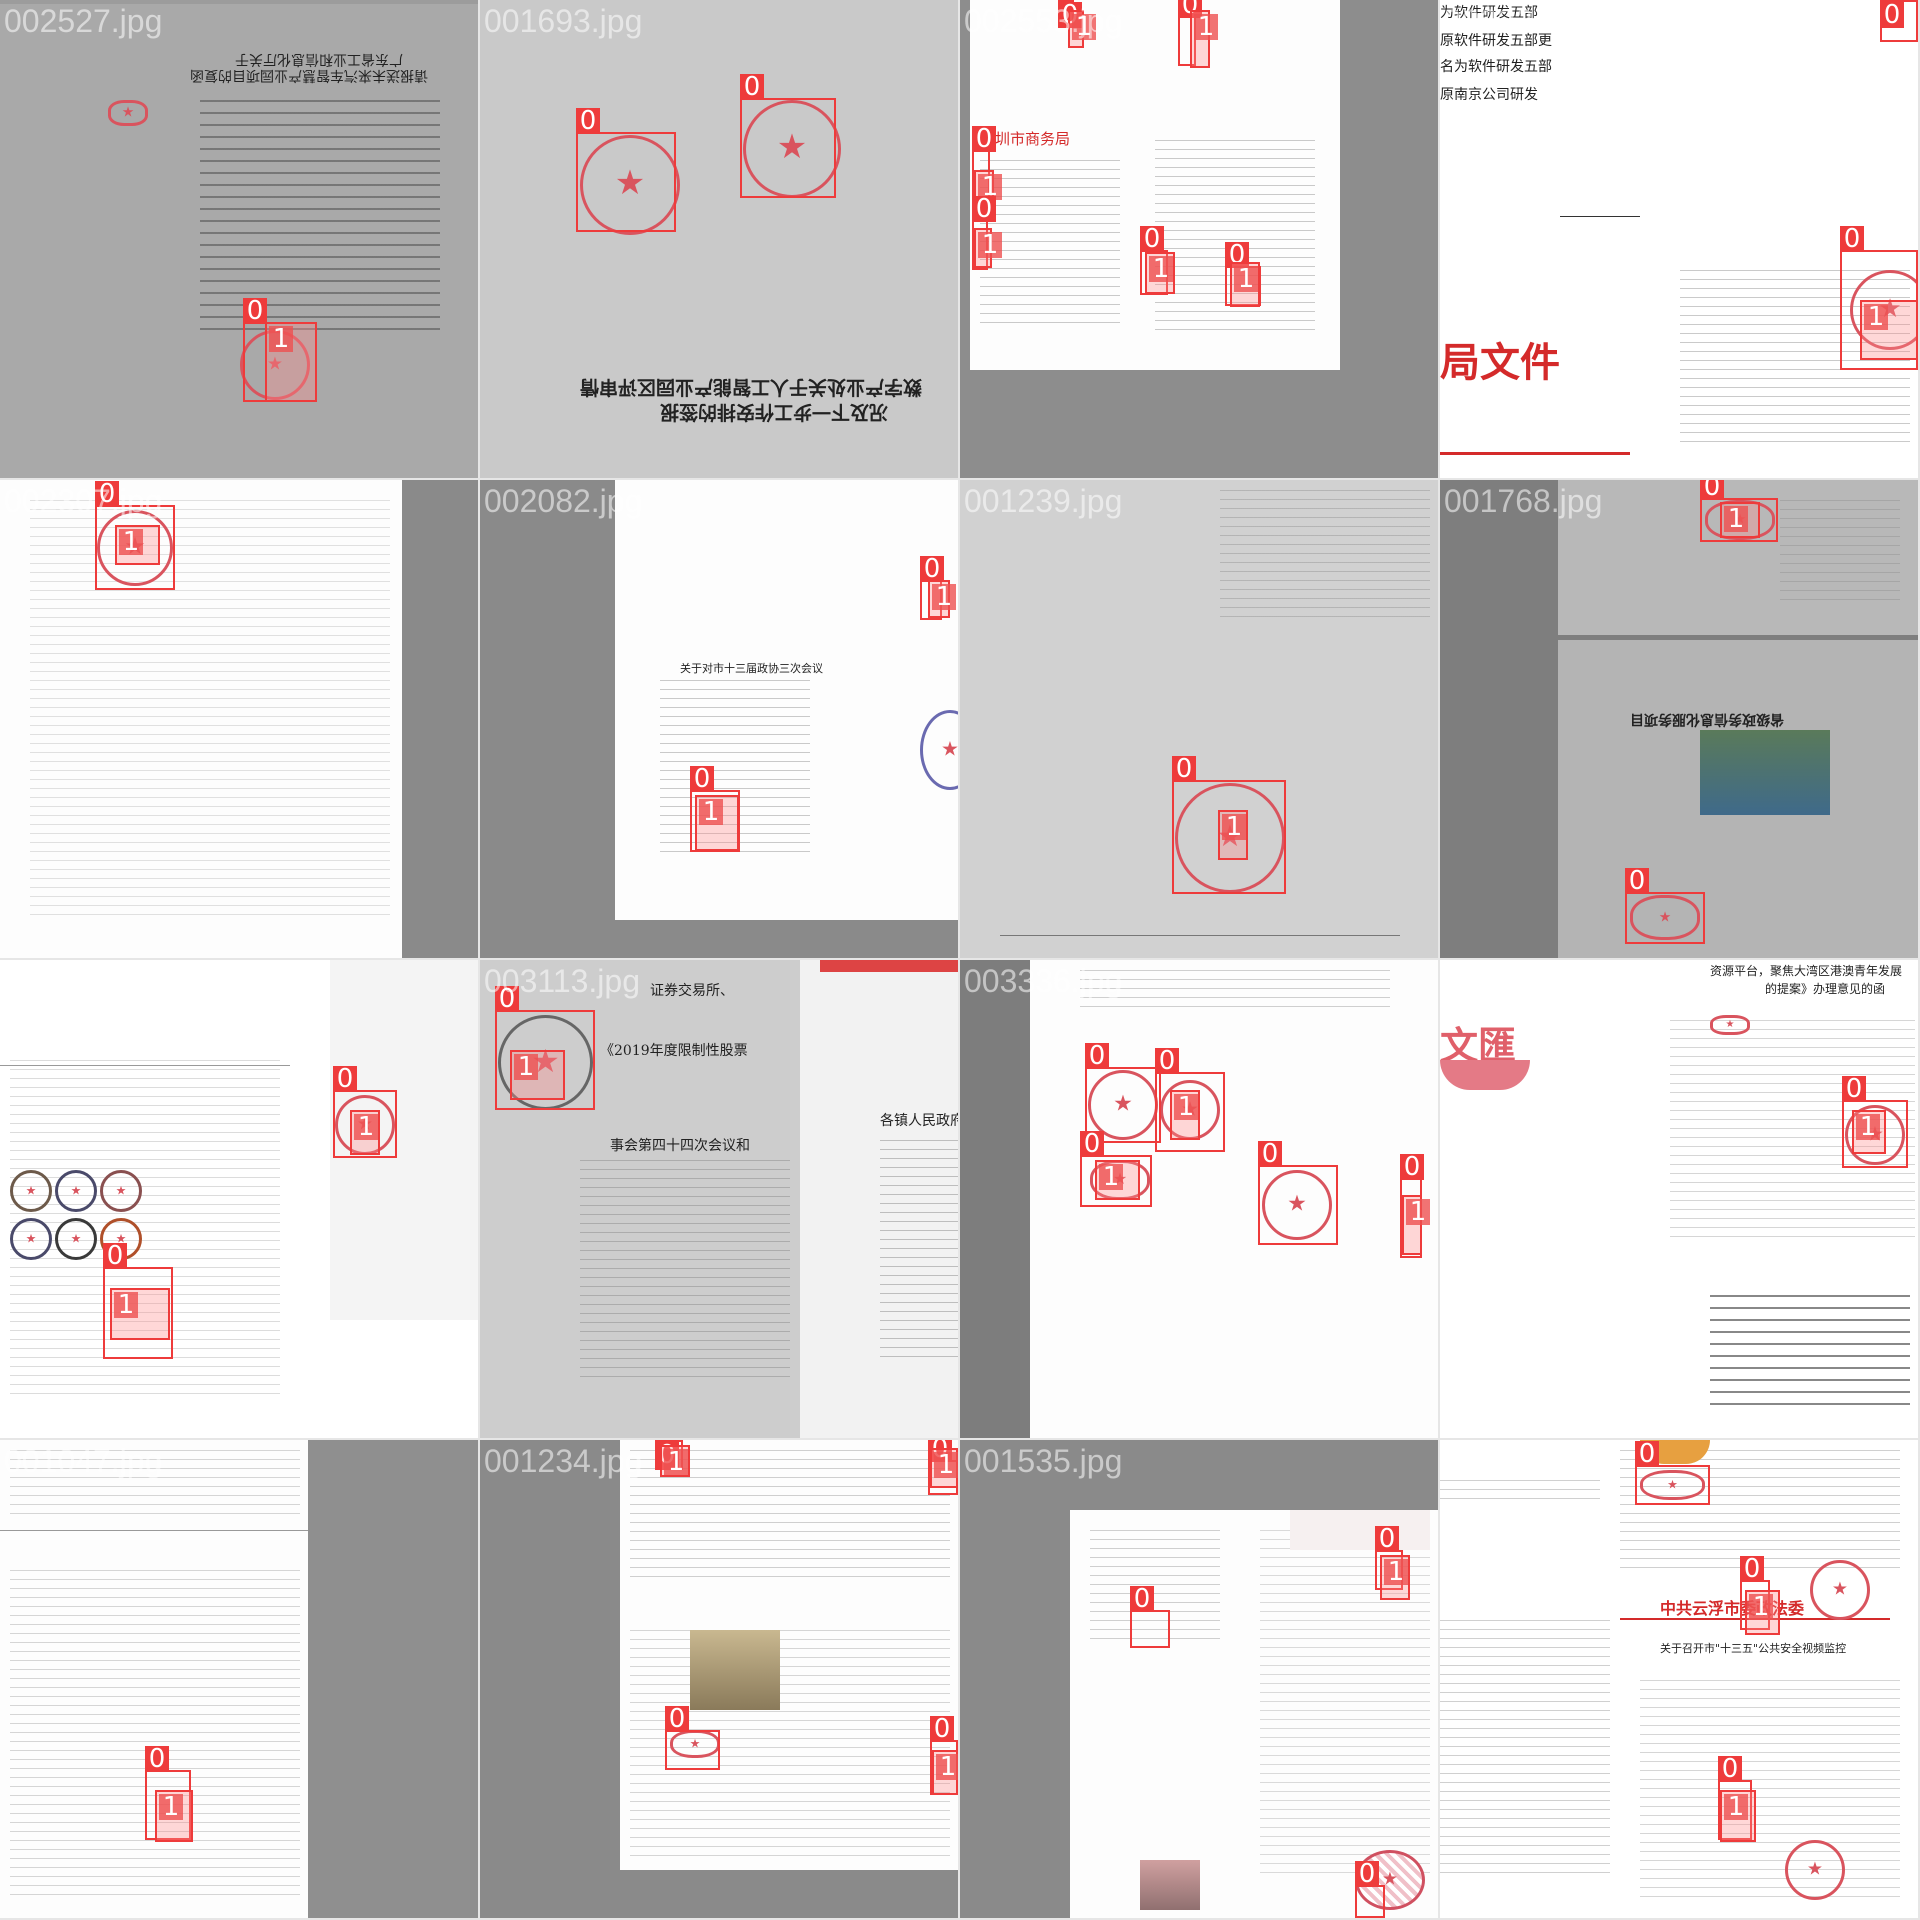 This screenshot has height=1920, width=1920. Describe the element at coordinates (1523, 981) in the screenshot. I see `tile-filename: 002007.jpg` at that location.